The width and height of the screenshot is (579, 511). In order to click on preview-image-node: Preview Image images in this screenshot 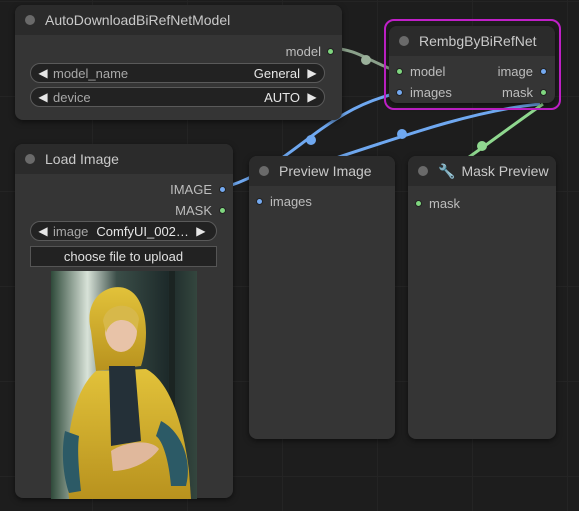, I will do `click(322, 297)`.